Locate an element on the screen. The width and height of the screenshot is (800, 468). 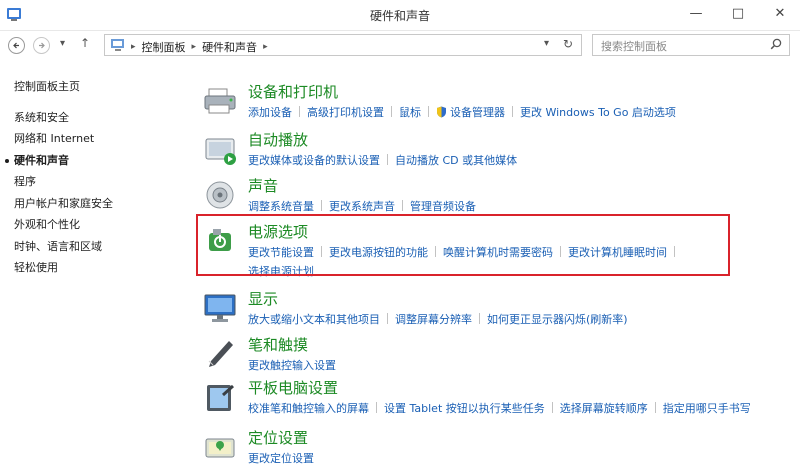
sidebar-item: 轻松使用 is located at coordinates (99, 268).